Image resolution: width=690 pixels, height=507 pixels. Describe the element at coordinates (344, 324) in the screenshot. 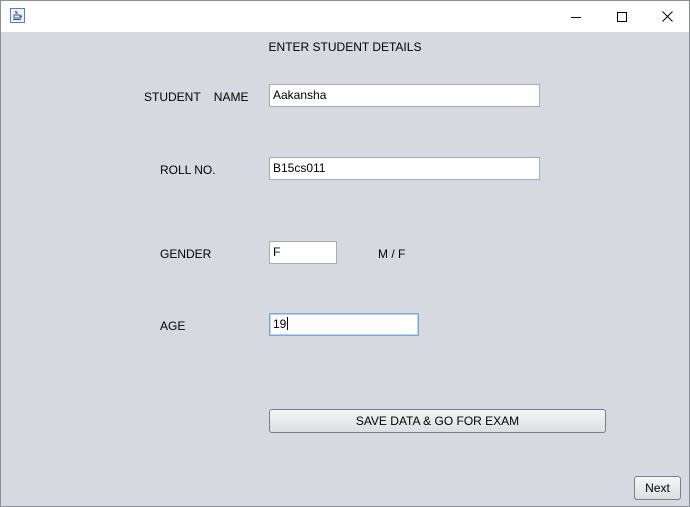

I see `age-field: 19` at that location.